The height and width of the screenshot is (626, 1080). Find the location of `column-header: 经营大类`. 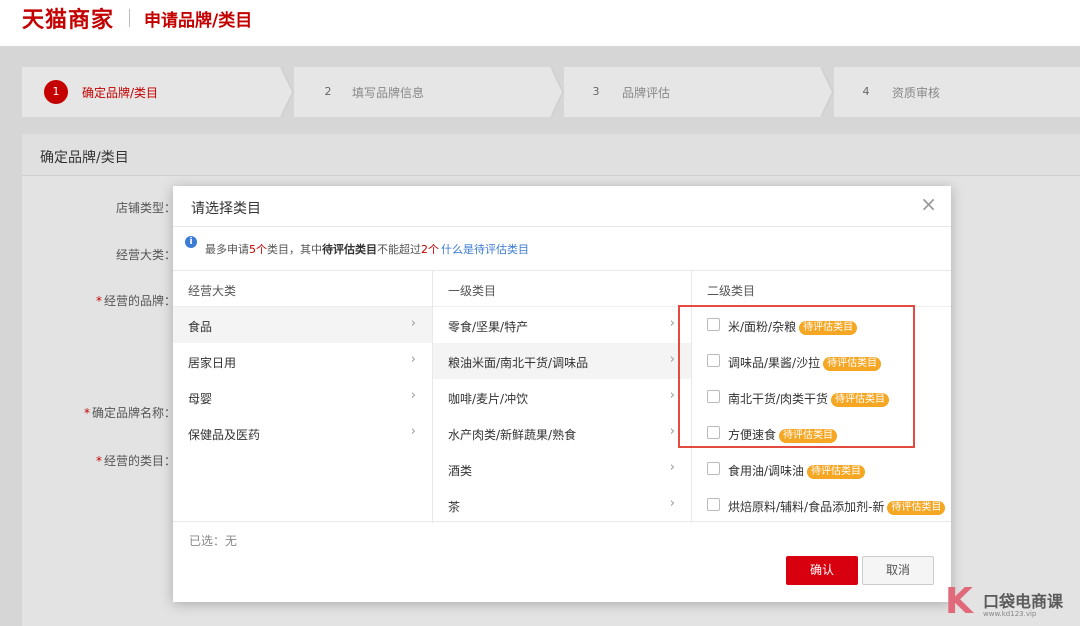

column-header: 经营大类 is located at coordinates (302, 289).